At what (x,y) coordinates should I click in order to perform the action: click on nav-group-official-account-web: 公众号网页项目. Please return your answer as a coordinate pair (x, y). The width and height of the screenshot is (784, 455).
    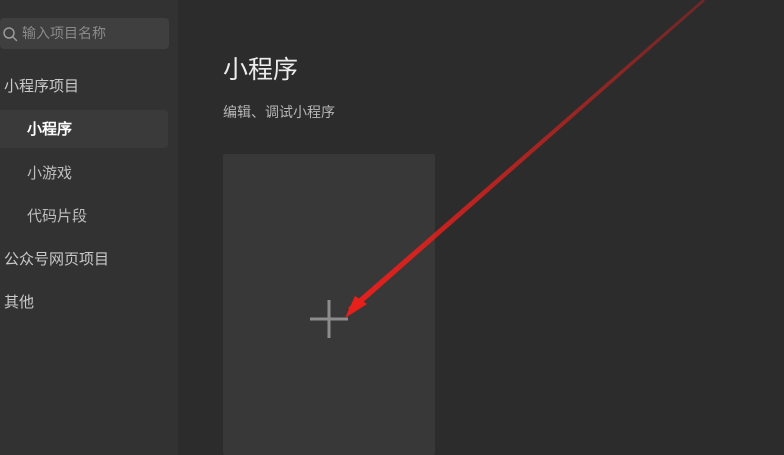
    Looking at the image, I should click on (56, 259).